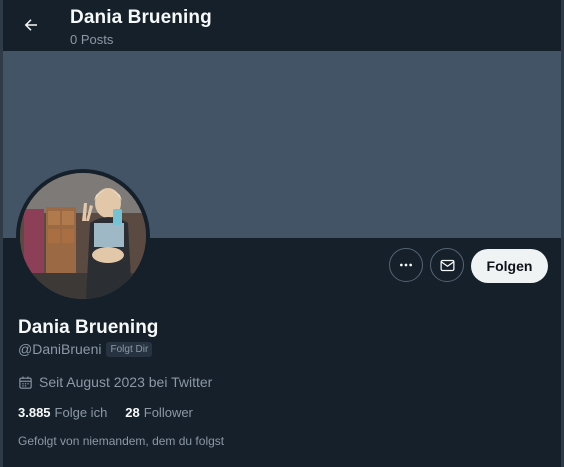 This screenshot has height=467, width=564. I want to click on handle-row: @DaniBrueni Folgt Dir, so click(85, 349).